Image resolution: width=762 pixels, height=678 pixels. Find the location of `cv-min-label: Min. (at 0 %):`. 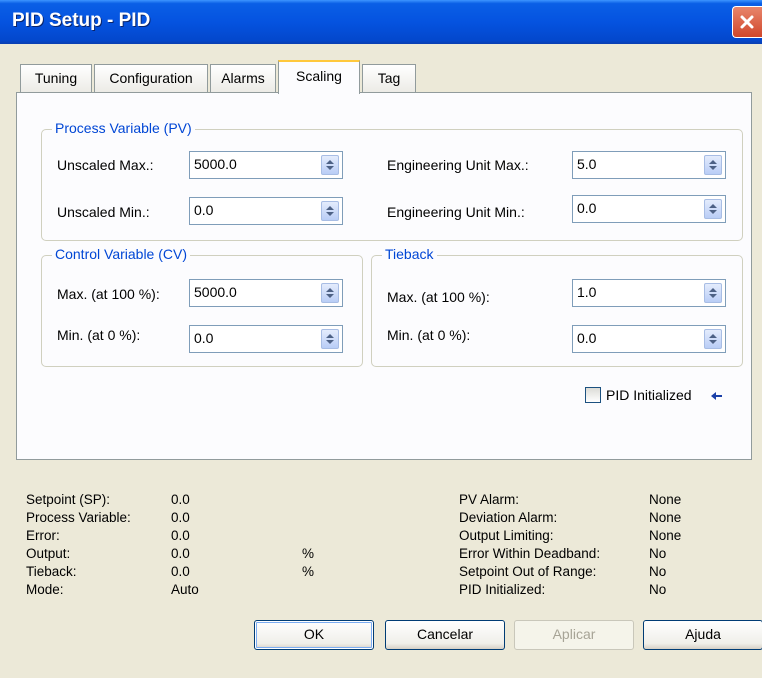

cv-min-label: Min. (at 0 %): is located at coordinates (99, 335).